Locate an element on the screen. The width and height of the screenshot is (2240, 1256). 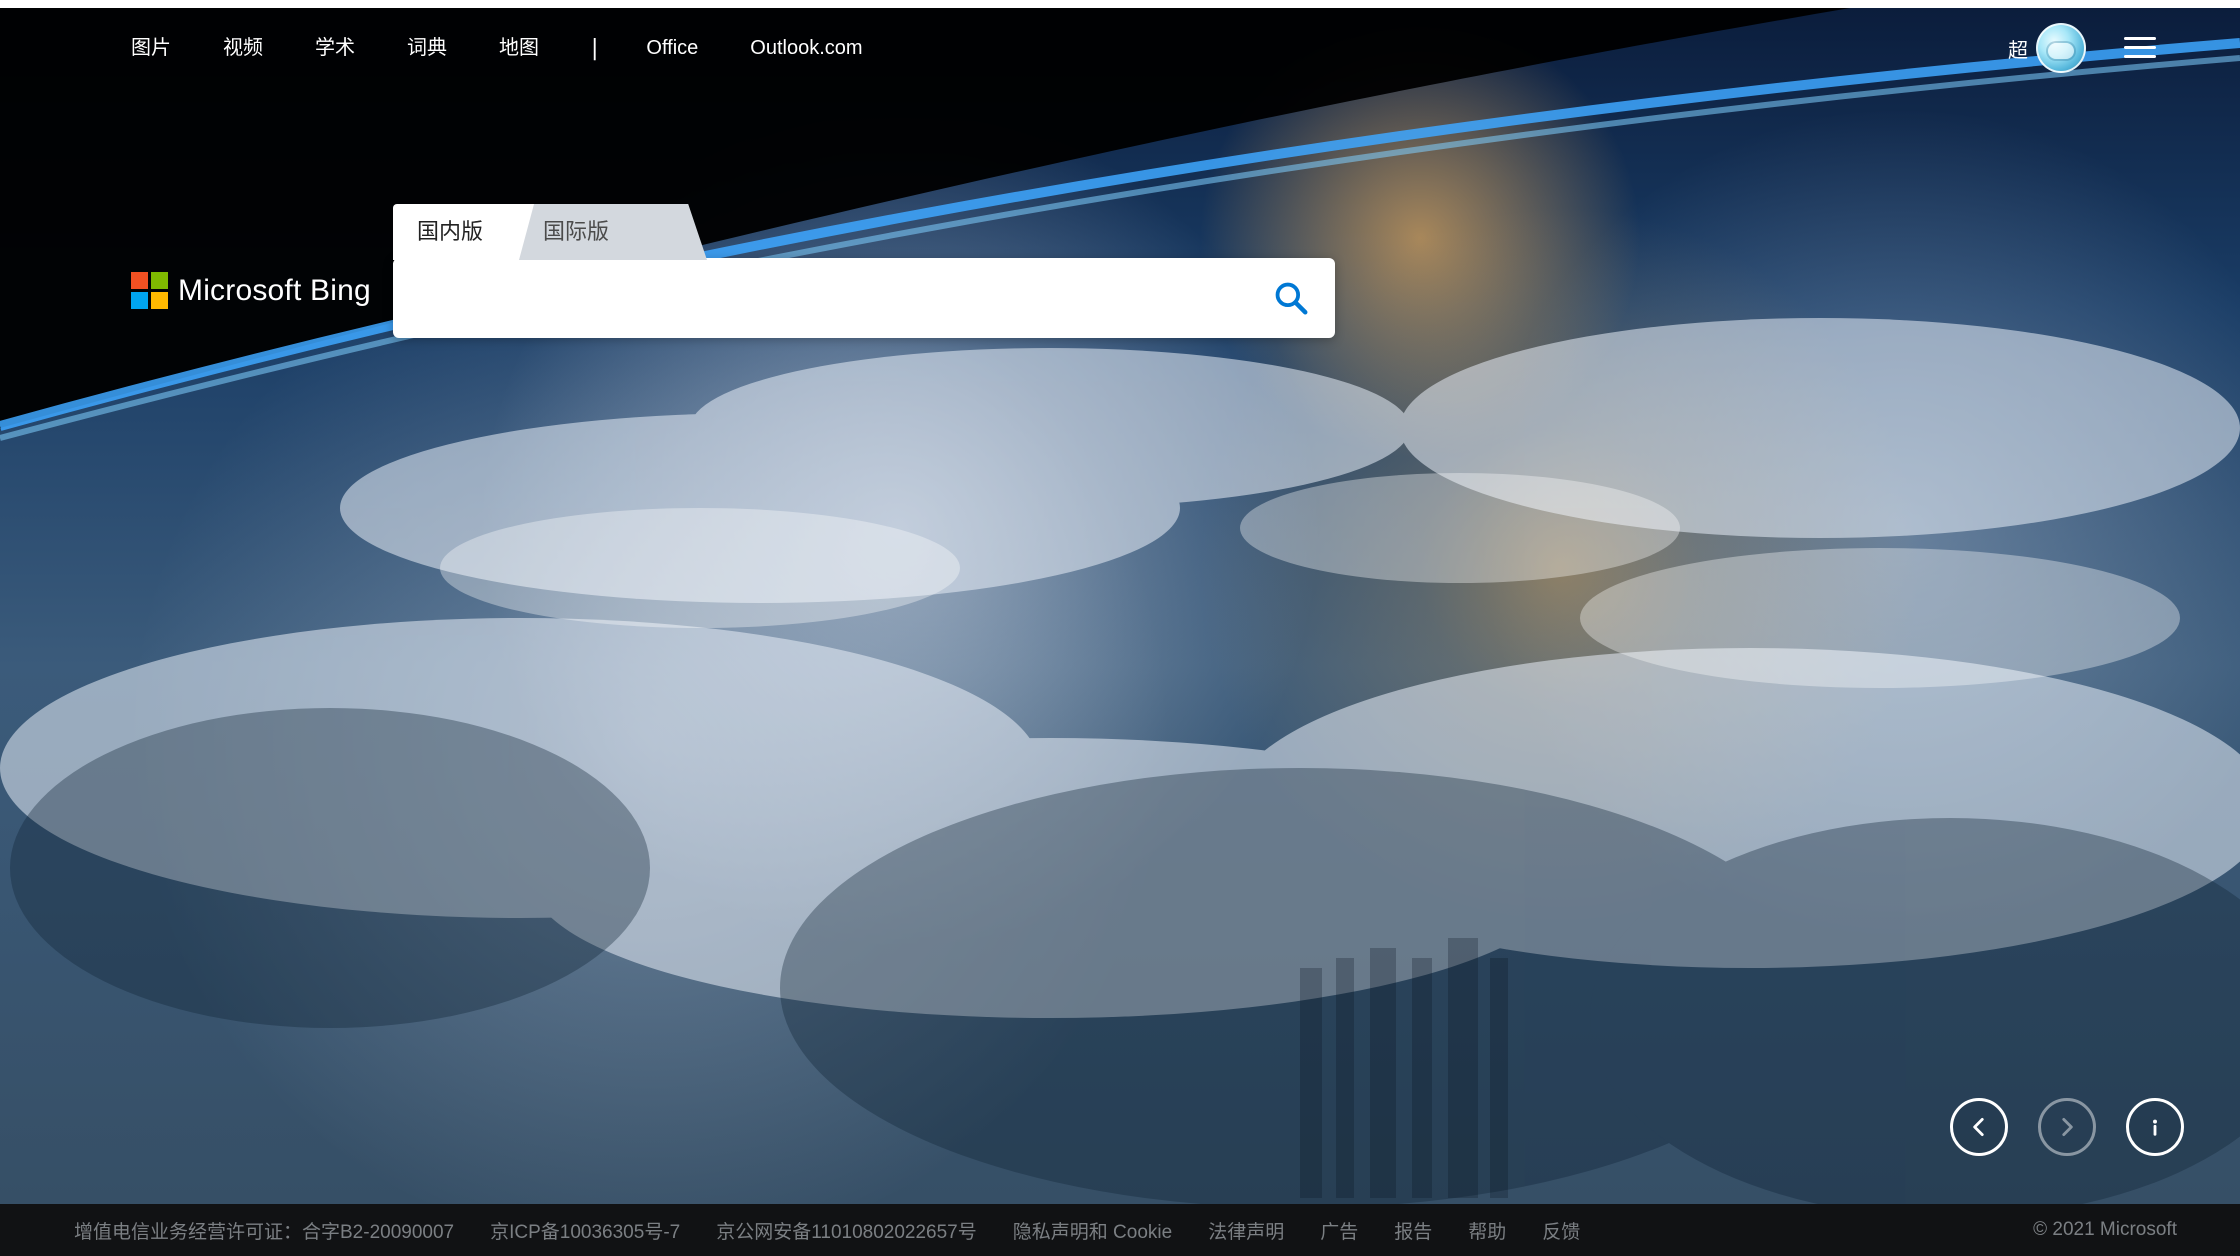
info-icon is located at coordinates (2155, 1127).